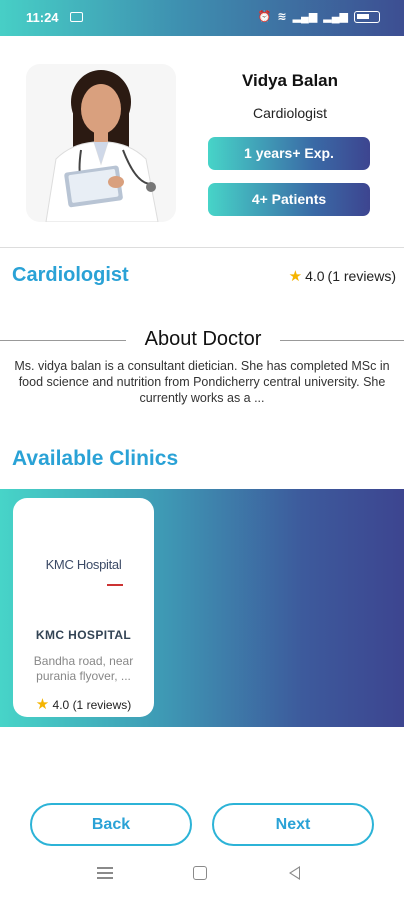 The width and height of the screenshot is (404, 900). Describe the element at coordinates (105, 873) in the screenshot. I see `recent-apps-icon` at that location.